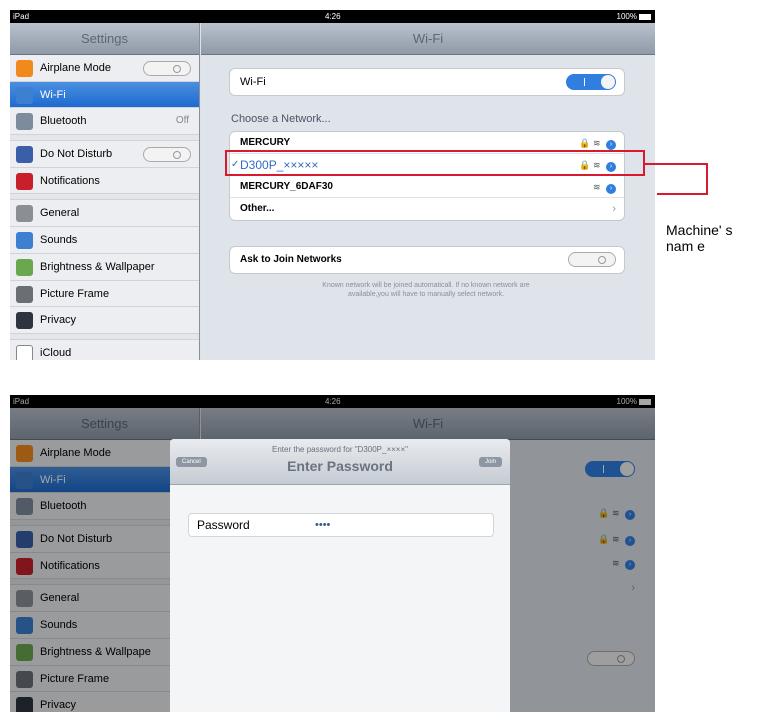 This screenshot has height=712, width=760. Describe the element at coordinates (699, 238) in the screenshot. I see `callout-label: Machine' s nam e` at that location.